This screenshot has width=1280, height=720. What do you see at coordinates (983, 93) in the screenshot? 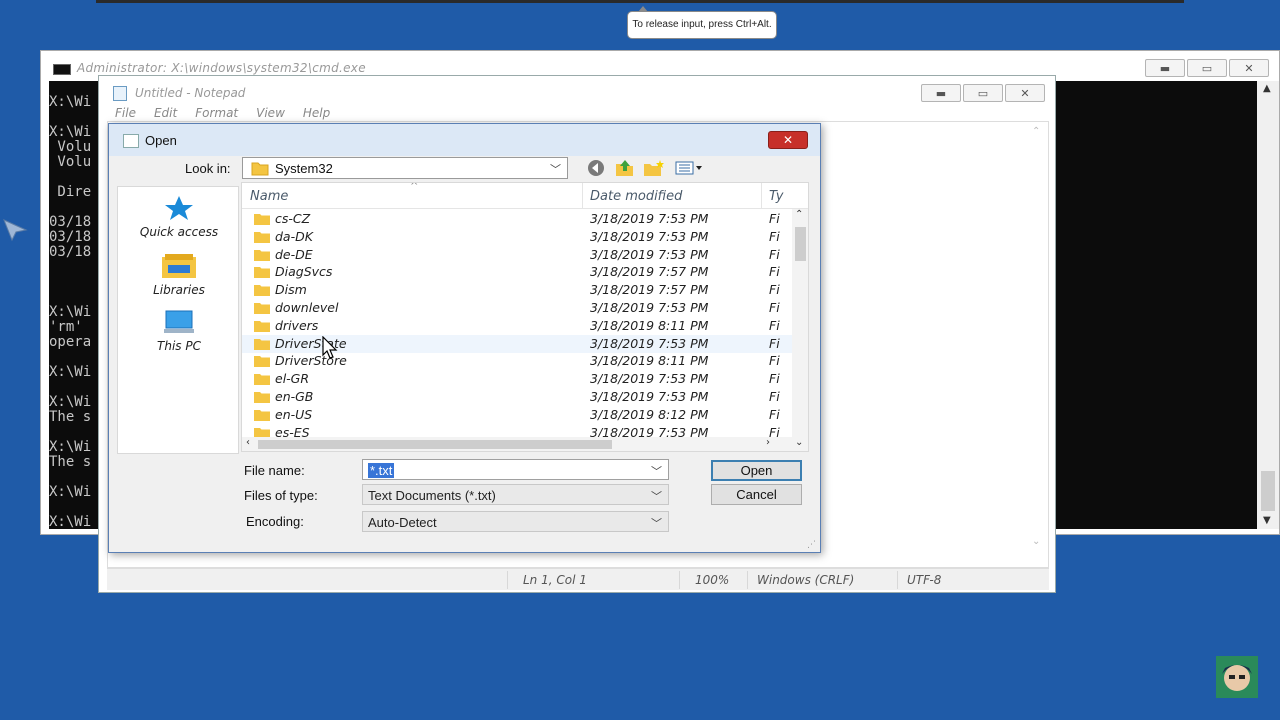
I see `notepad-maximize-button: ▭` at bounding box center [983, 93].